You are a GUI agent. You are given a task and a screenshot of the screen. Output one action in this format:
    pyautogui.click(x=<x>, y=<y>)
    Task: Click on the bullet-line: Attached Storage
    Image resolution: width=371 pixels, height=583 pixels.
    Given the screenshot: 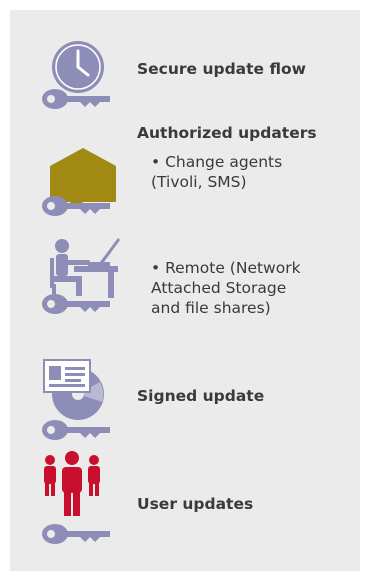 What is the action you would take?
    pyautogui.click(x=219, y=288)
    